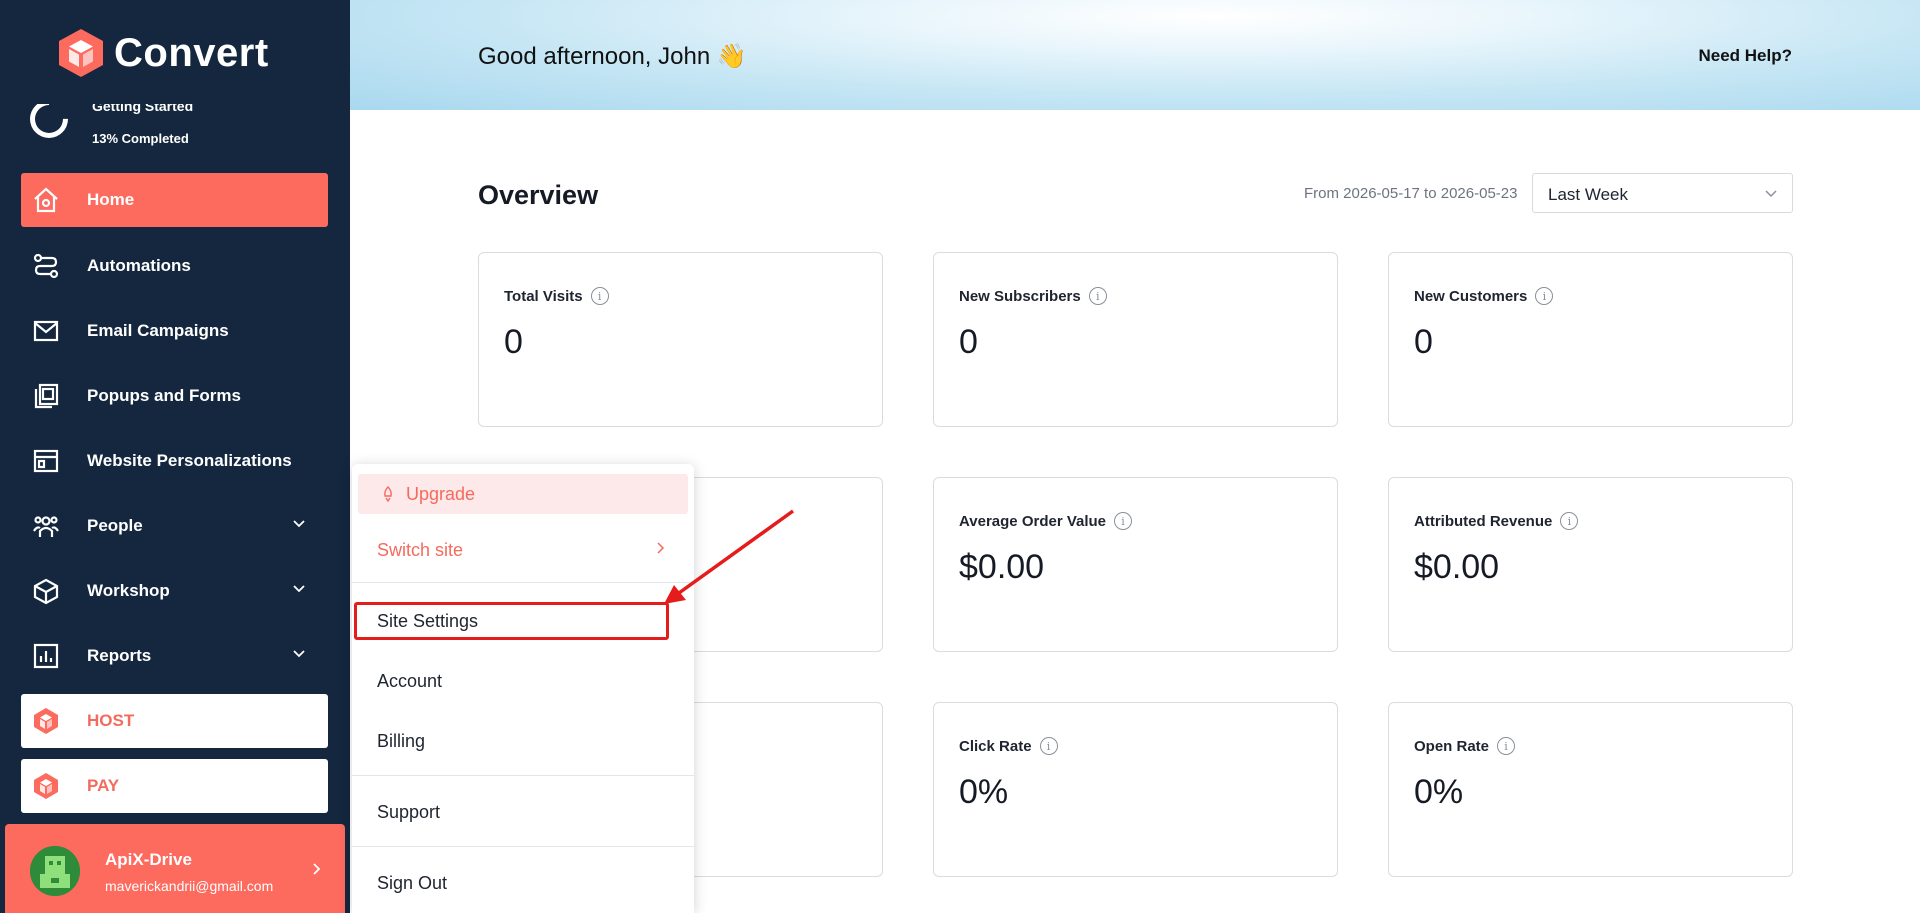 This screenshot has width=1920, height=913. Describe the element at coordinates (164, 395) in the screenshot. I see `sidebar-item-label: Popups and Forms` at that location.